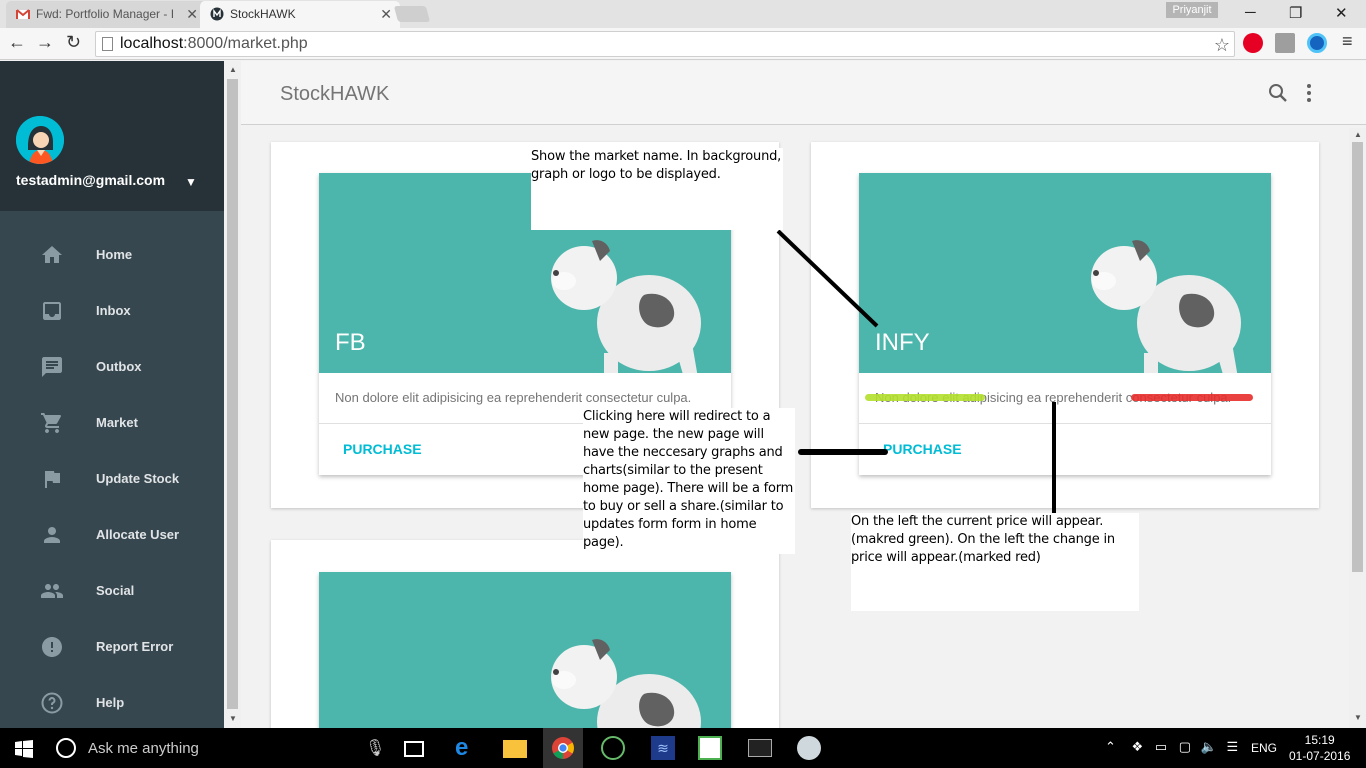  What do you see at coordinates (916, 371) in the screenshot?
I see `annotation-lines` at bounding box center [916, 371].